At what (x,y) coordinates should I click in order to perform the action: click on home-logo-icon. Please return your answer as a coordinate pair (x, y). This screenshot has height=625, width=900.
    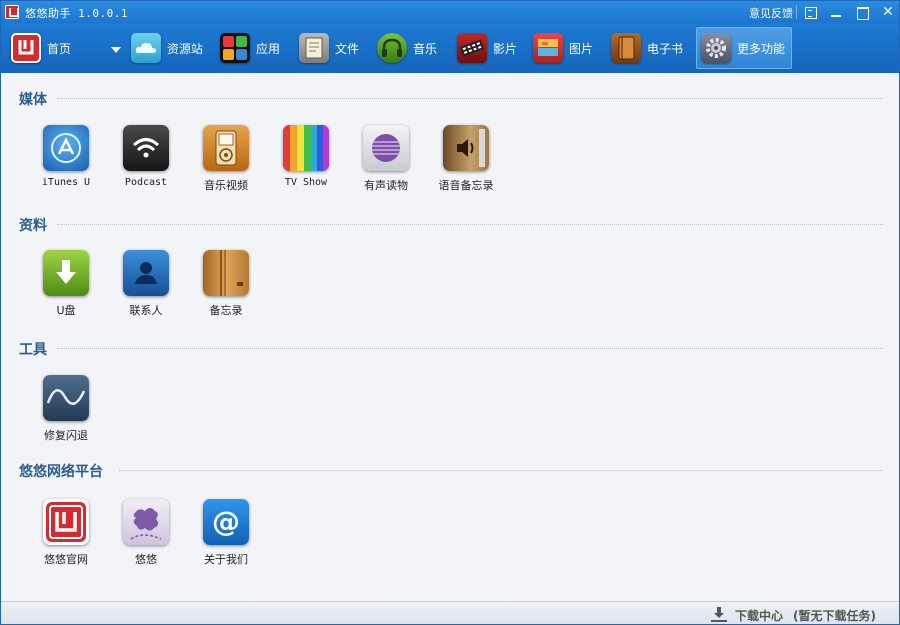
    Looking at the image, I should click on (26, 48).